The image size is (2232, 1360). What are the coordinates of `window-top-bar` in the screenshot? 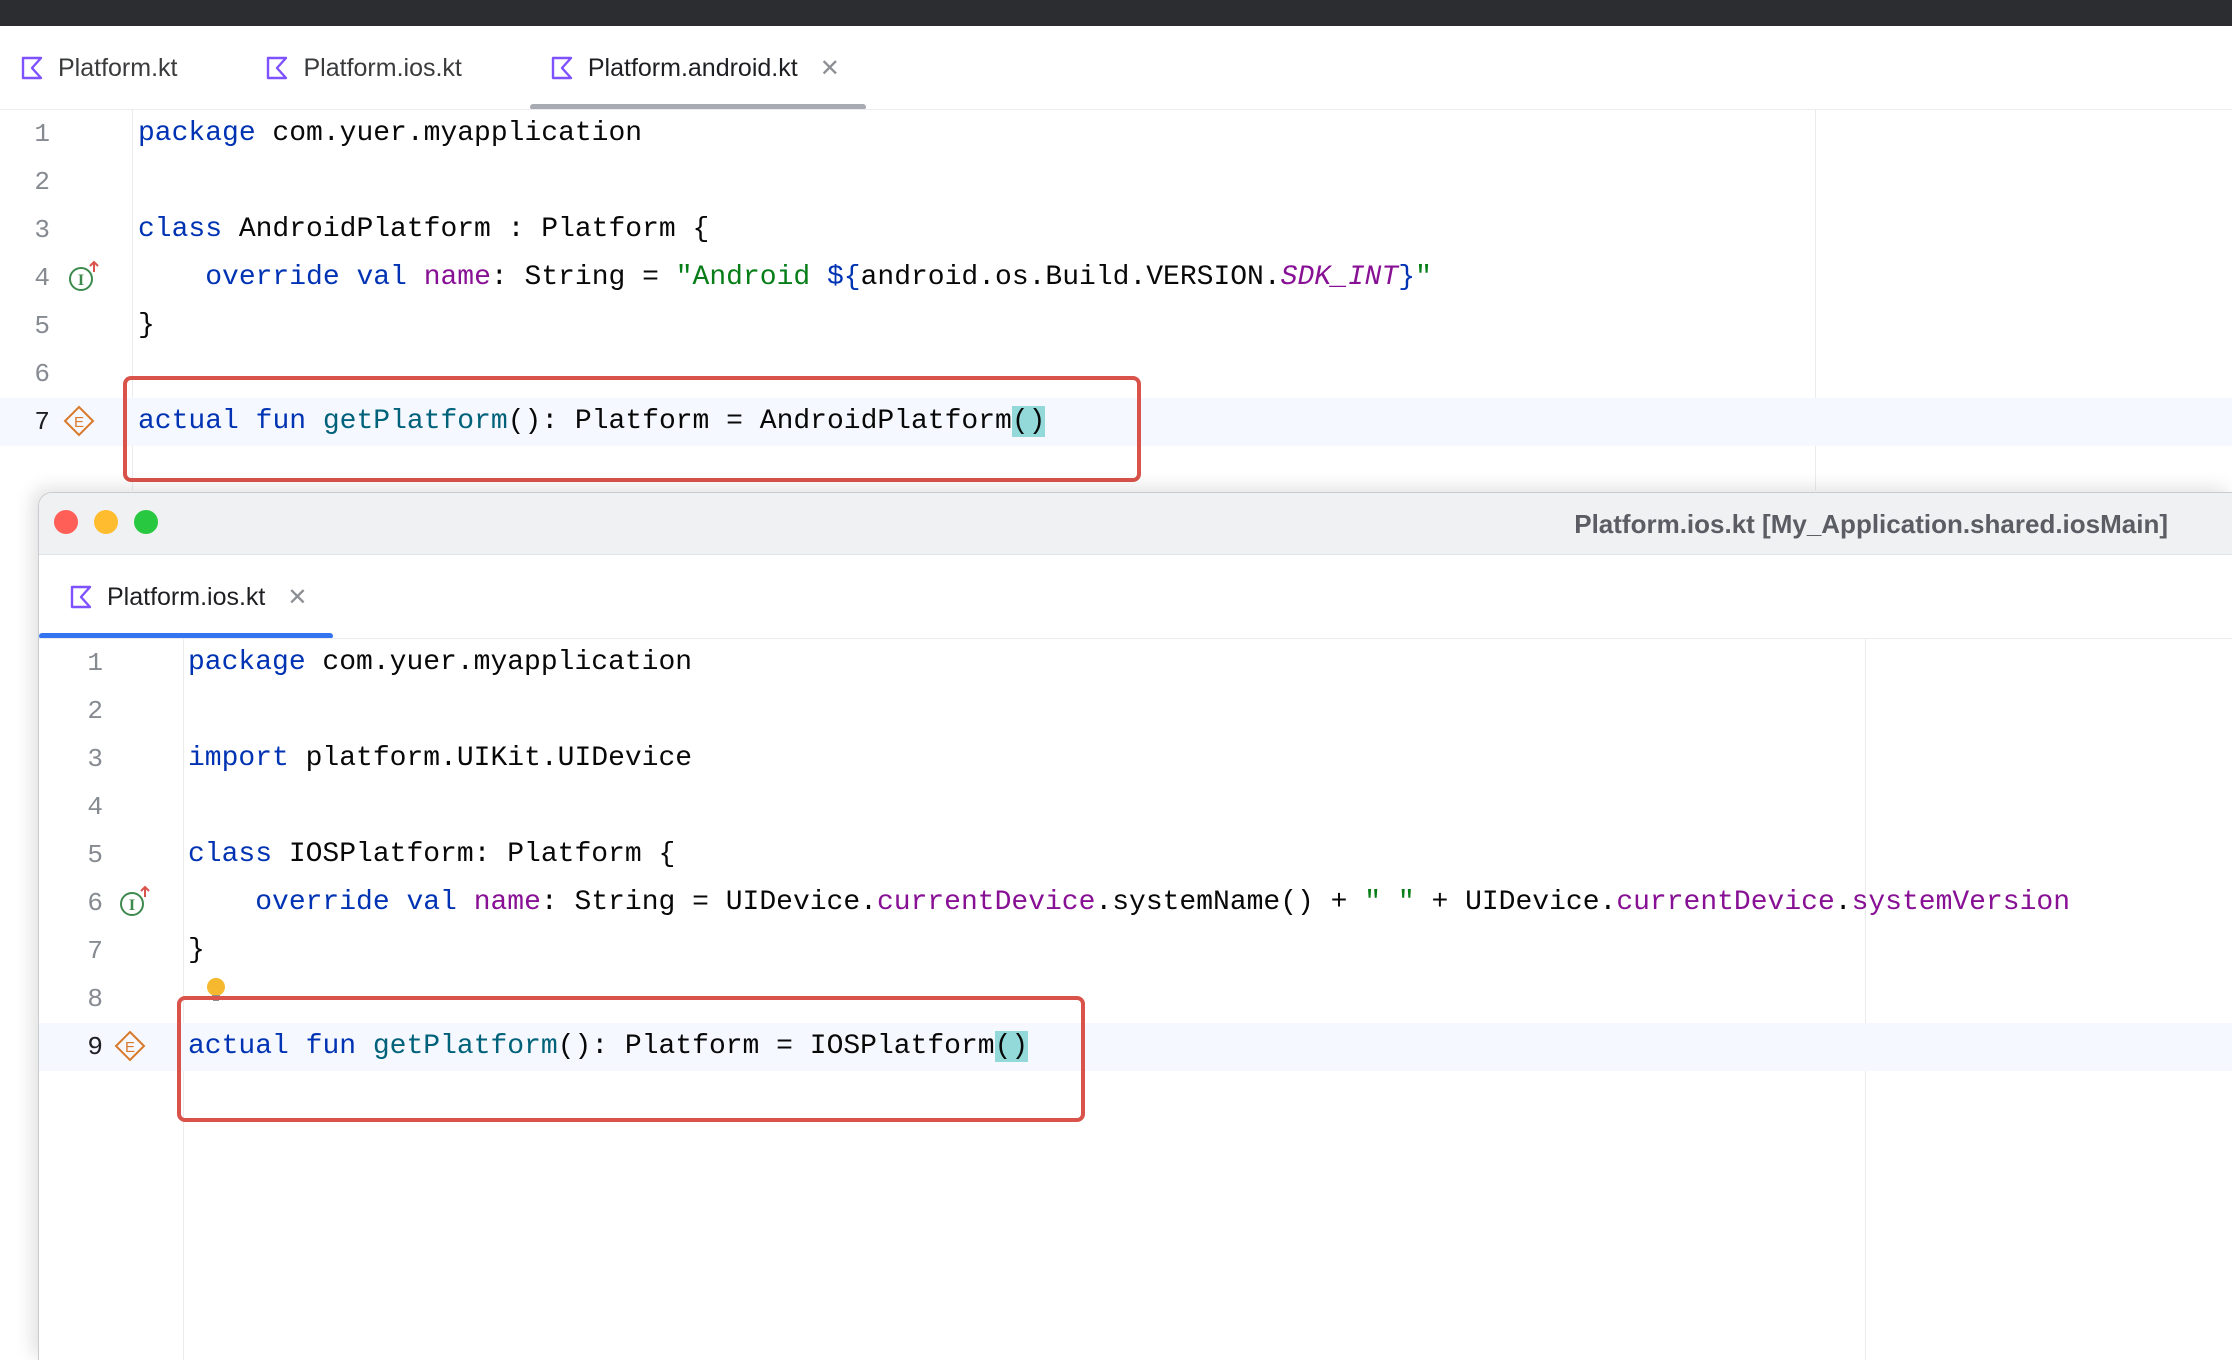 It's located at (1116, 13).